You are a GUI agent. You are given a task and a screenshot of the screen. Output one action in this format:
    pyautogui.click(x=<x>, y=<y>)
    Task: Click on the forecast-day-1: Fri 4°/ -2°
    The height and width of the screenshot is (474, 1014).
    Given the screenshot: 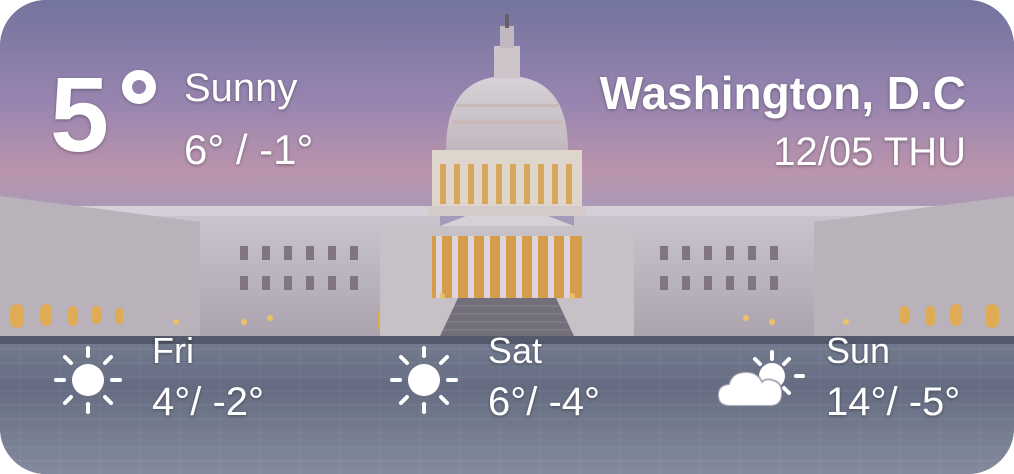 What is the action you would take?
    pyautogui.click(x=182, y=380)
    